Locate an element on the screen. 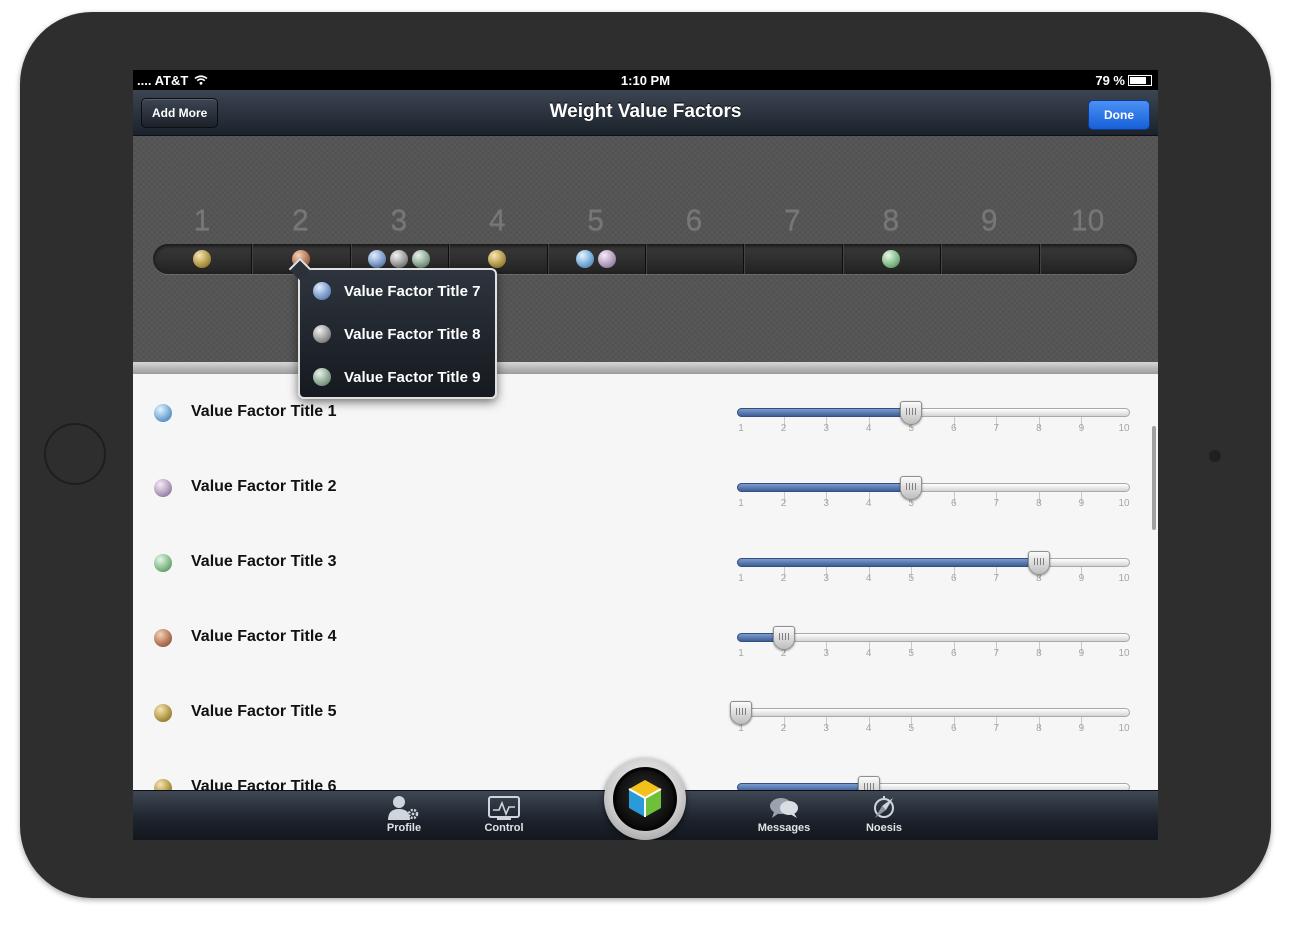 The width and height of the screenshot is (1291, 926). center-button-core is located at coordinates (645, 799).